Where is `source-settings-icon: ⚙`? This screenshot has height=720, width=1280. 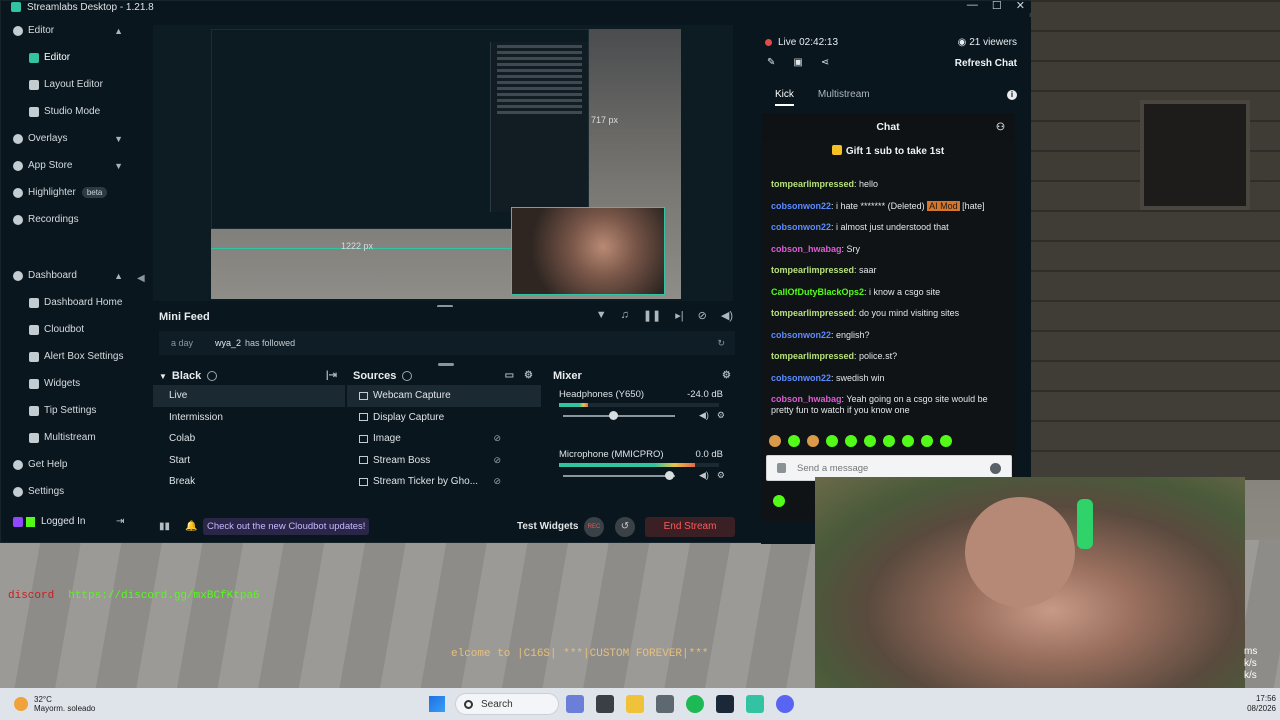 source-settings-icon: ⚙ is located at coordinates (528, 375).